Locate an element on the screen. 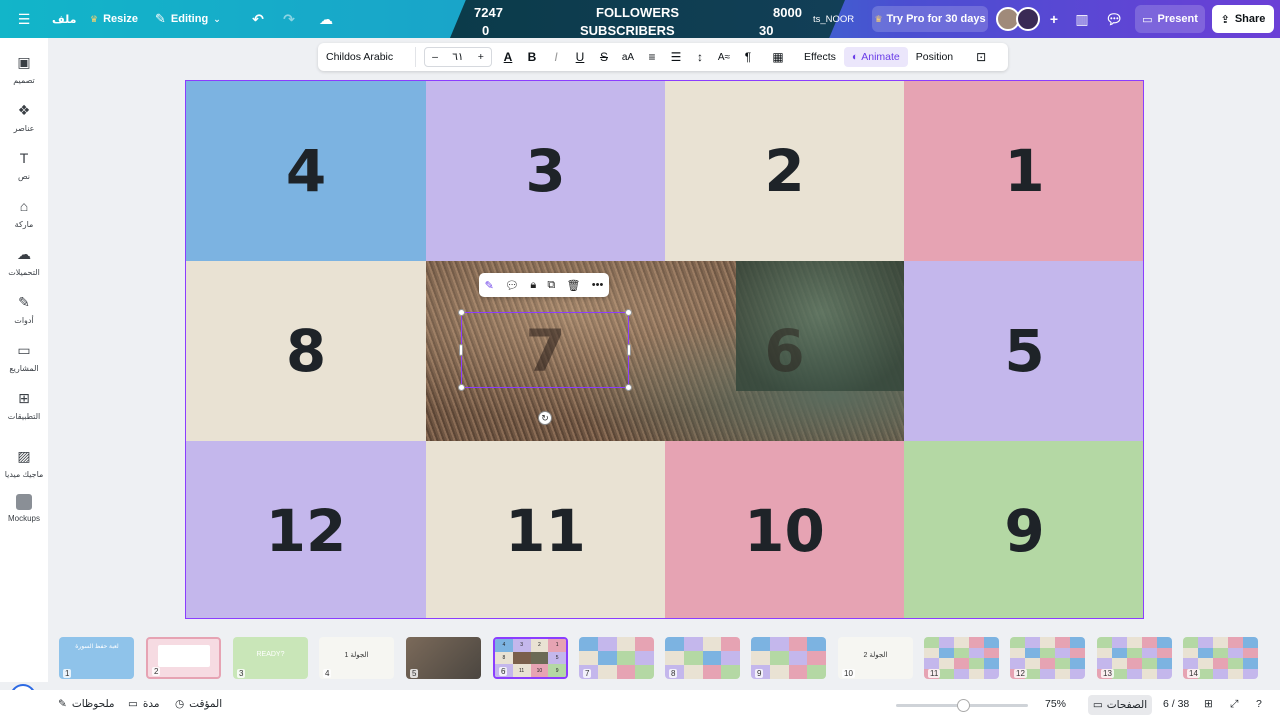  notes-button: ✎ ملحوظات is located at coordinates (86, 704).